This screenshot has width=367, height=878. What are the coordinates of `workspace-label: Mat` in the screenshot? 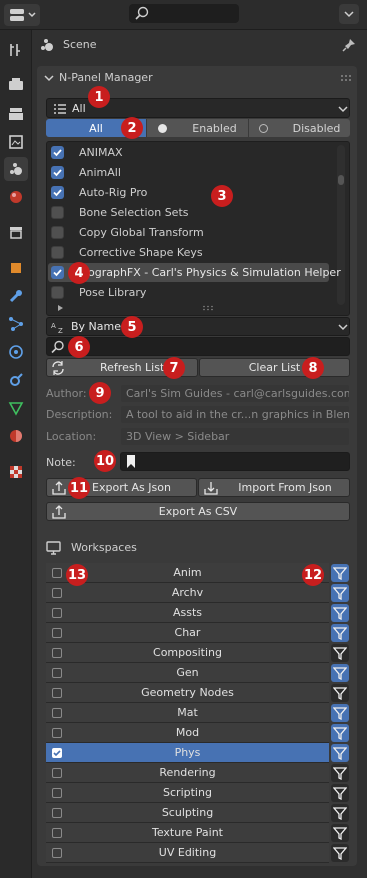 It's located at (187, 712).